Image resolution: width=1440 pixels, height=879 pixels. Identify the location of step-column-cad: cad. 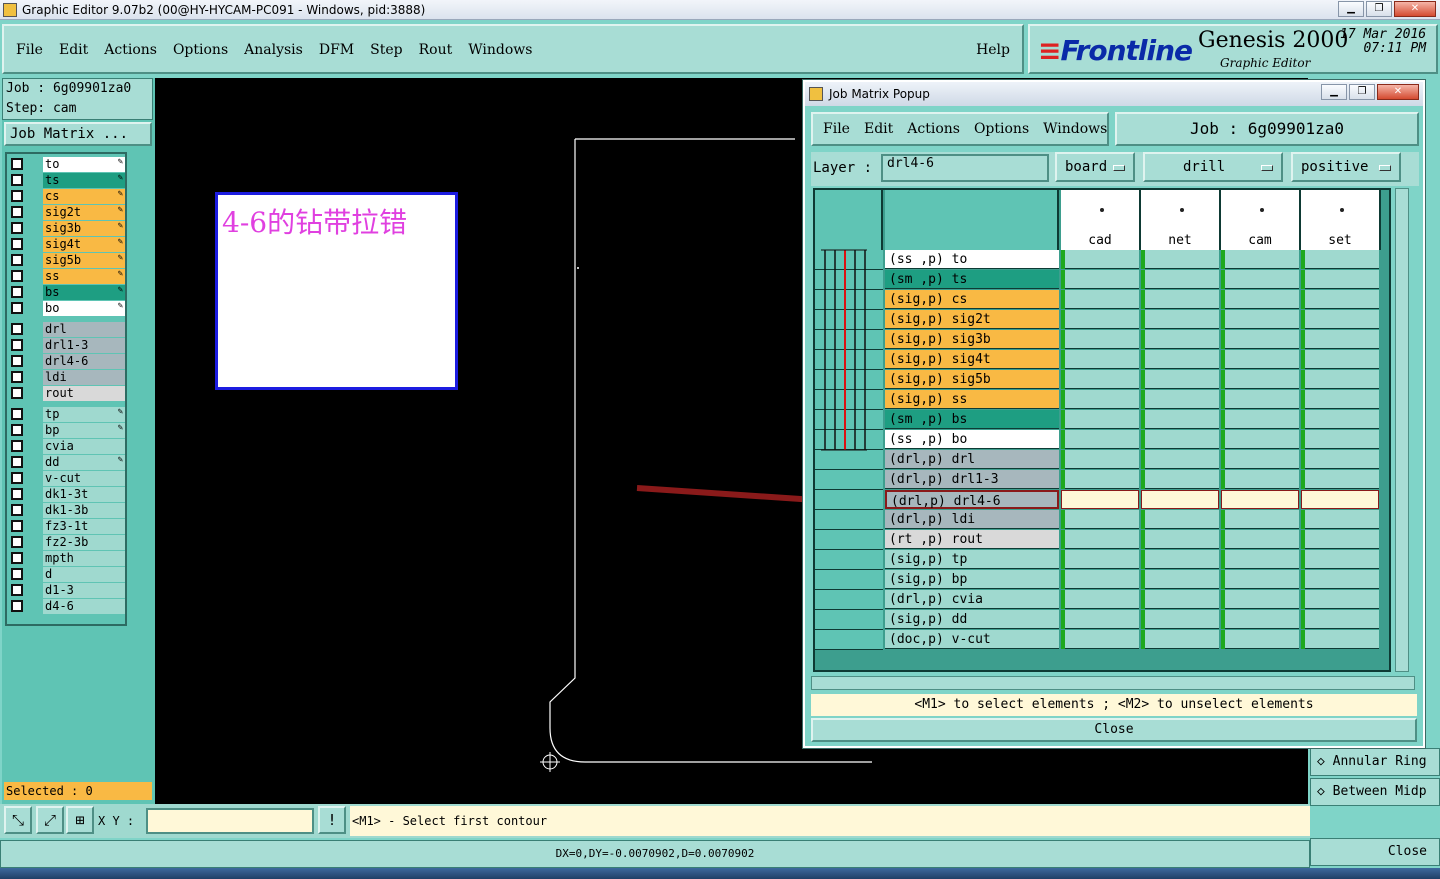
(1101, 220).